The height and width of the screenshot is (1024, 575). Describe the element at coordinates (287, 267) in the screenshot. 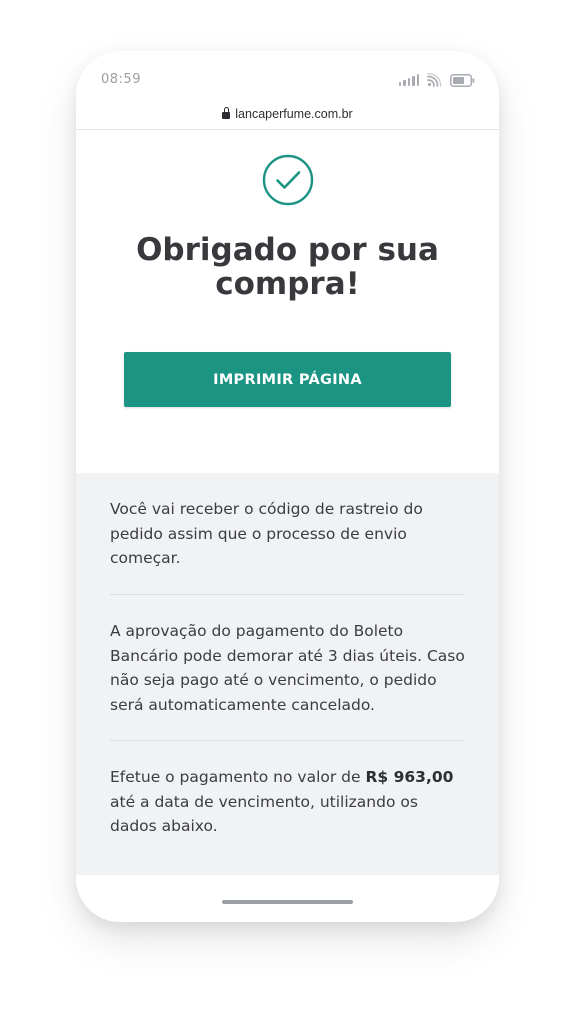

I see `thank-you-title: Obrigado por sua compra!` at that location.